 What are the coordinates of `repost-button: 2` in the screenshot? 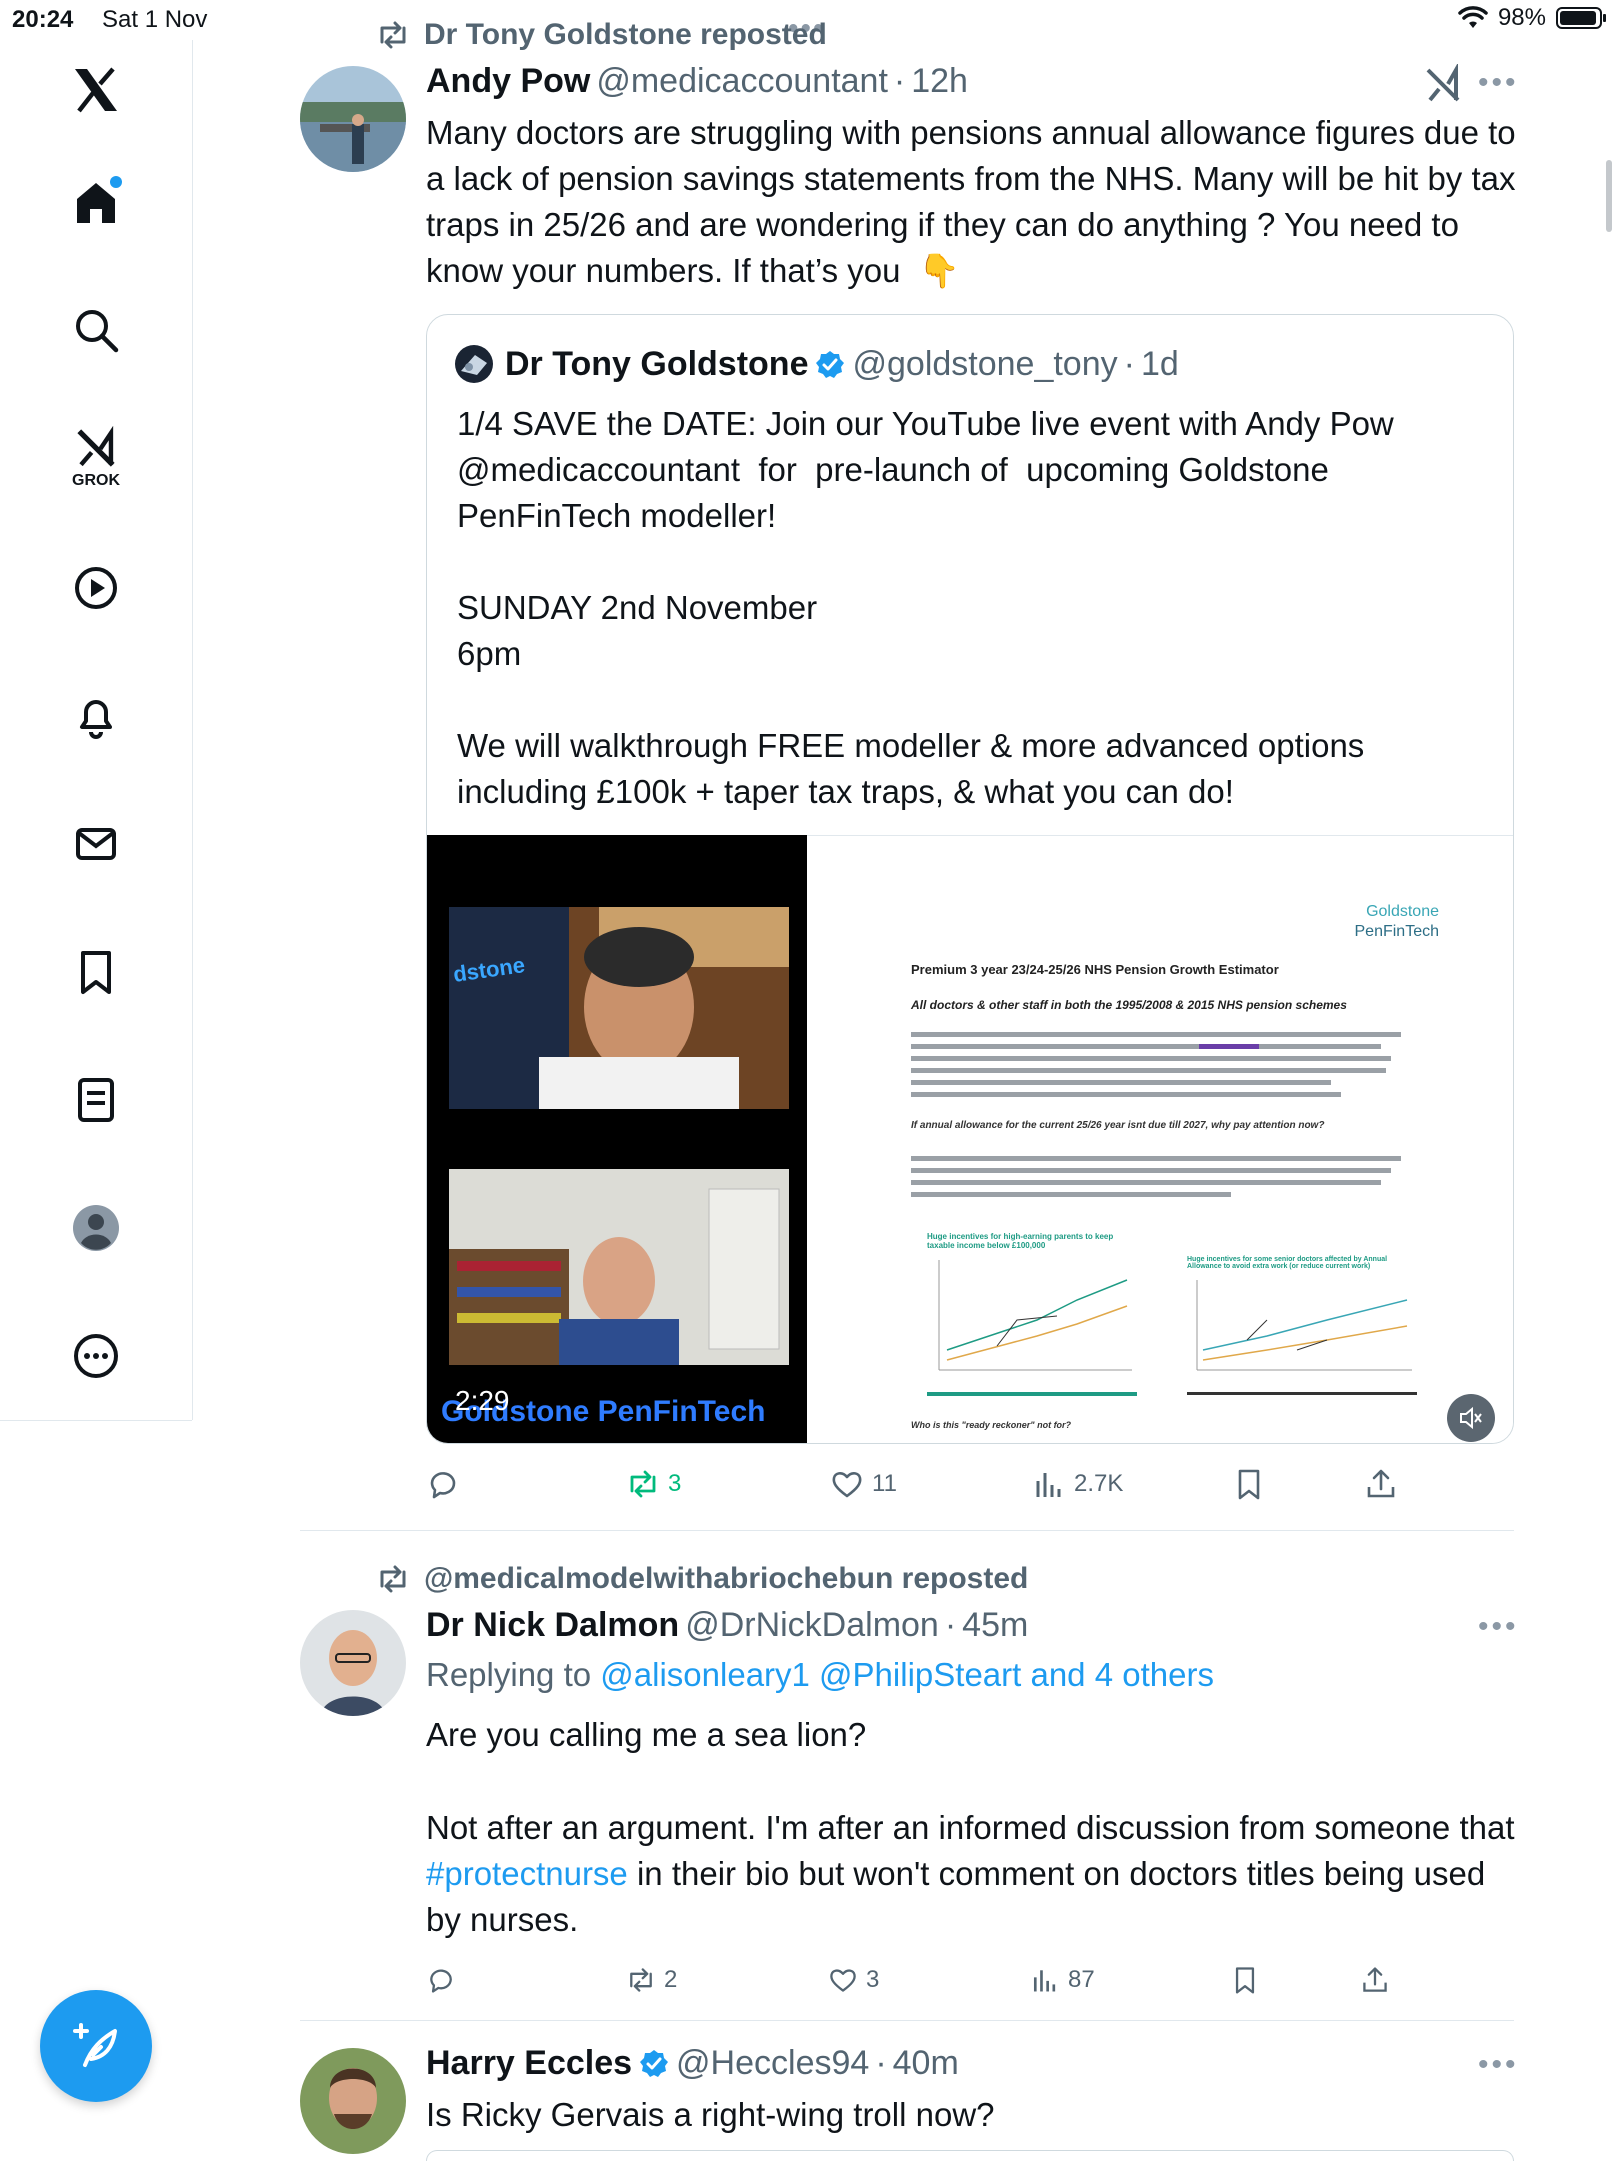 It's located at (651, 1980).